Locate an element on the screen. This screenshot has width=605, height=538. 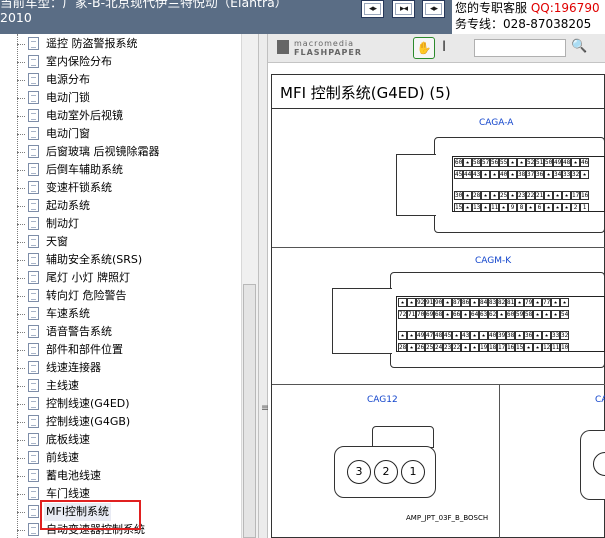
pin-cell: 28 is located at coordinates (476, 195).